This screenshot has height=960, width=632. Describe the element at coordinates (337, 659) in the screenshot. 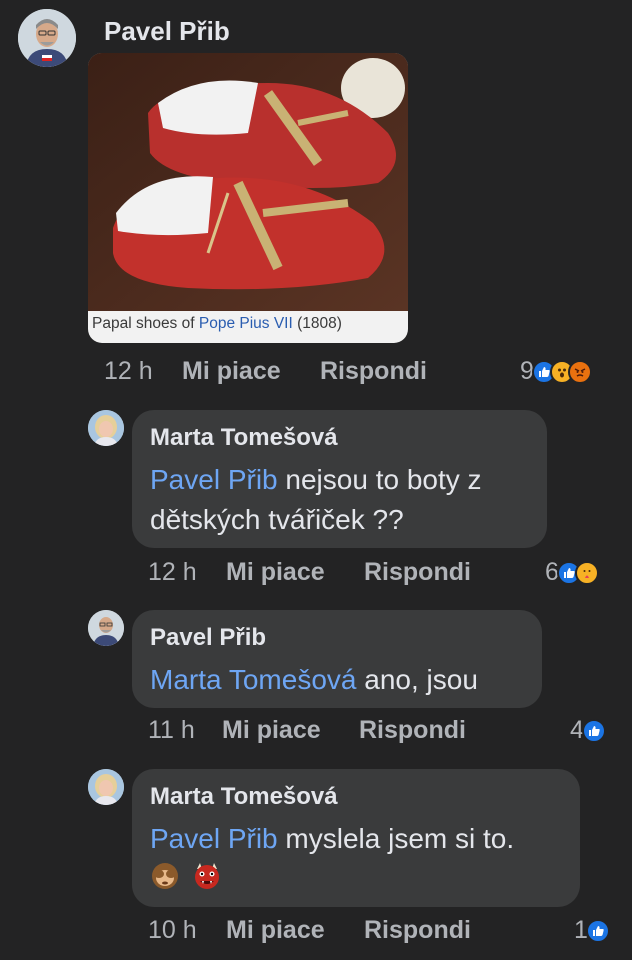

I see `comment-bubble: Pavel Přib Marta Tomešová ano, jsou` at that location.